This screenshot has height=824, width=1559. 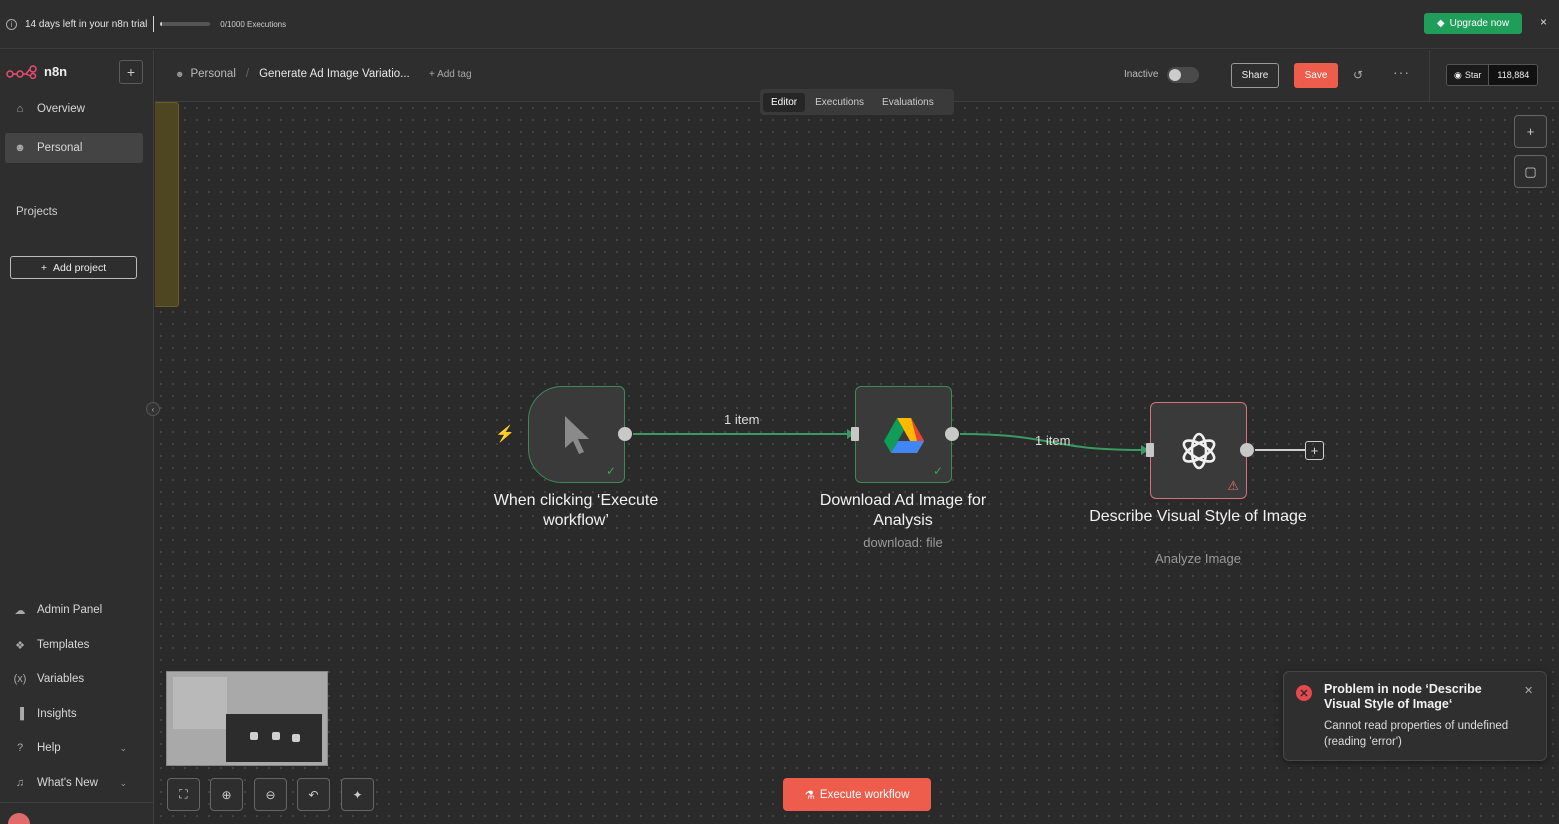 I want to click on upgrade-label: Upgrade now, so click(x=1479, y=23).